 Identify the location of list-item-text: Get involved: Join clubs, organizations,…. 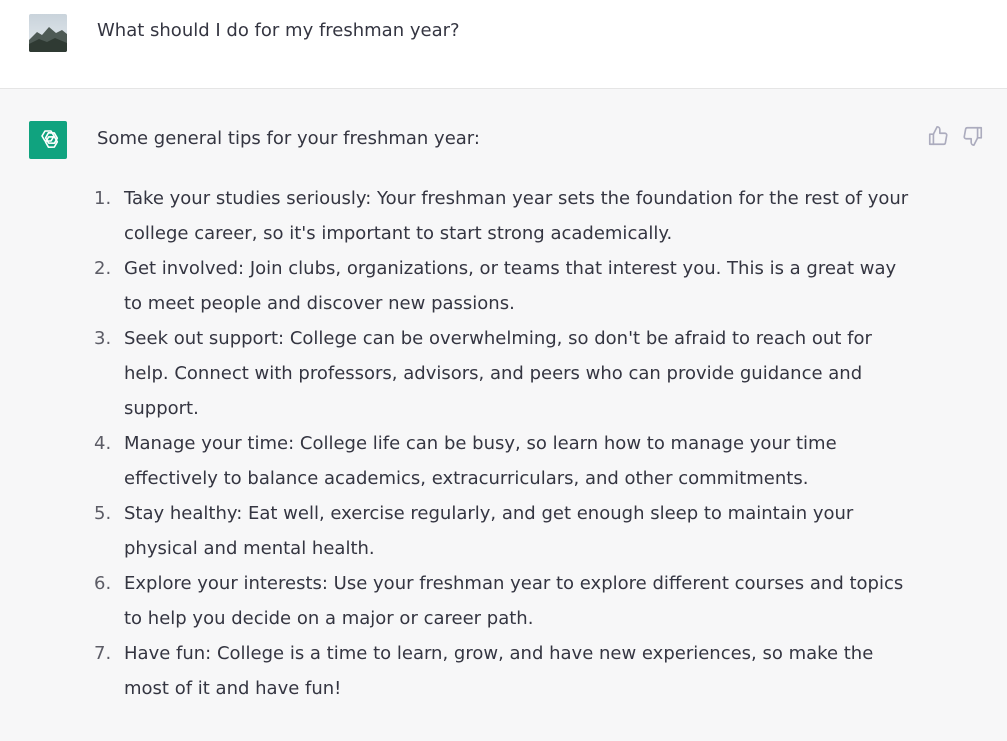
(510, 286).